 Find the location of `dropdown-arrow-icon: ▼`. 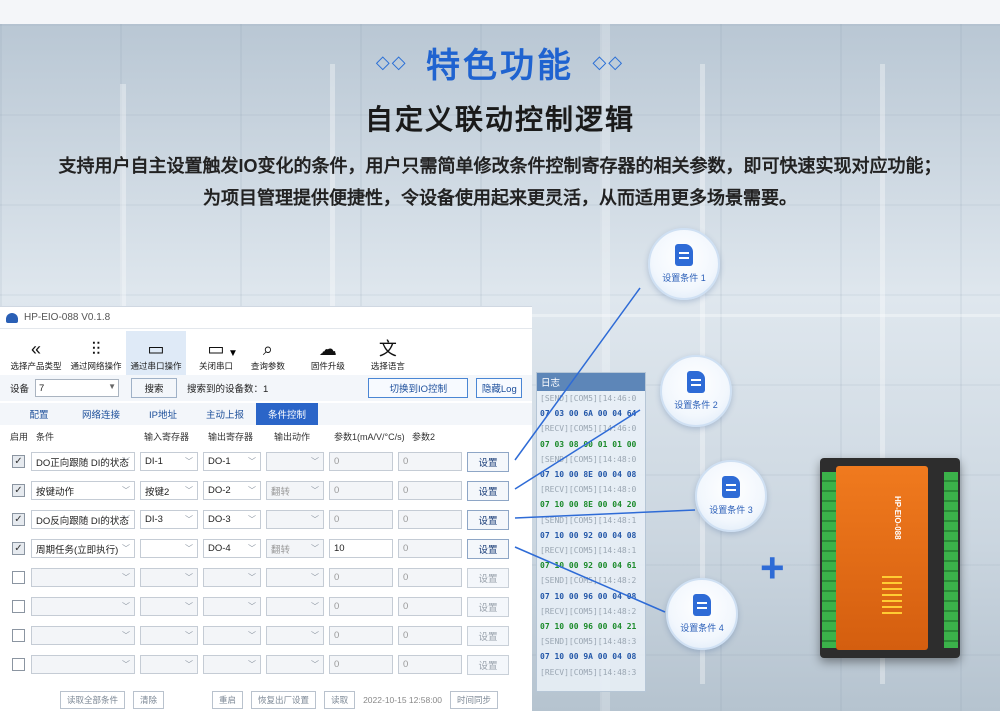

dropdown-arrow-icon: ▼ is located at coordinates (233, 353).